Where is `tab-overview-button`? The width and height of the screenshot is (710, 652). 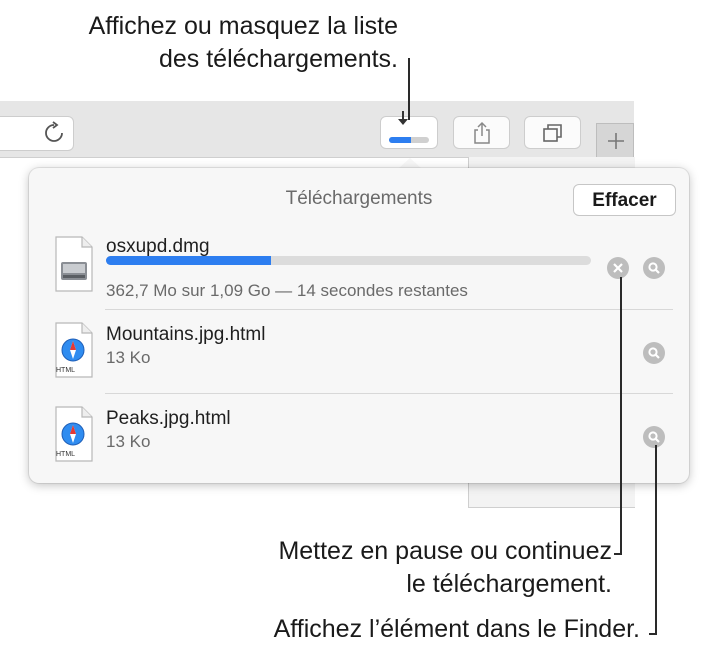
tab-overview-button is located at coordinates (552, 132).